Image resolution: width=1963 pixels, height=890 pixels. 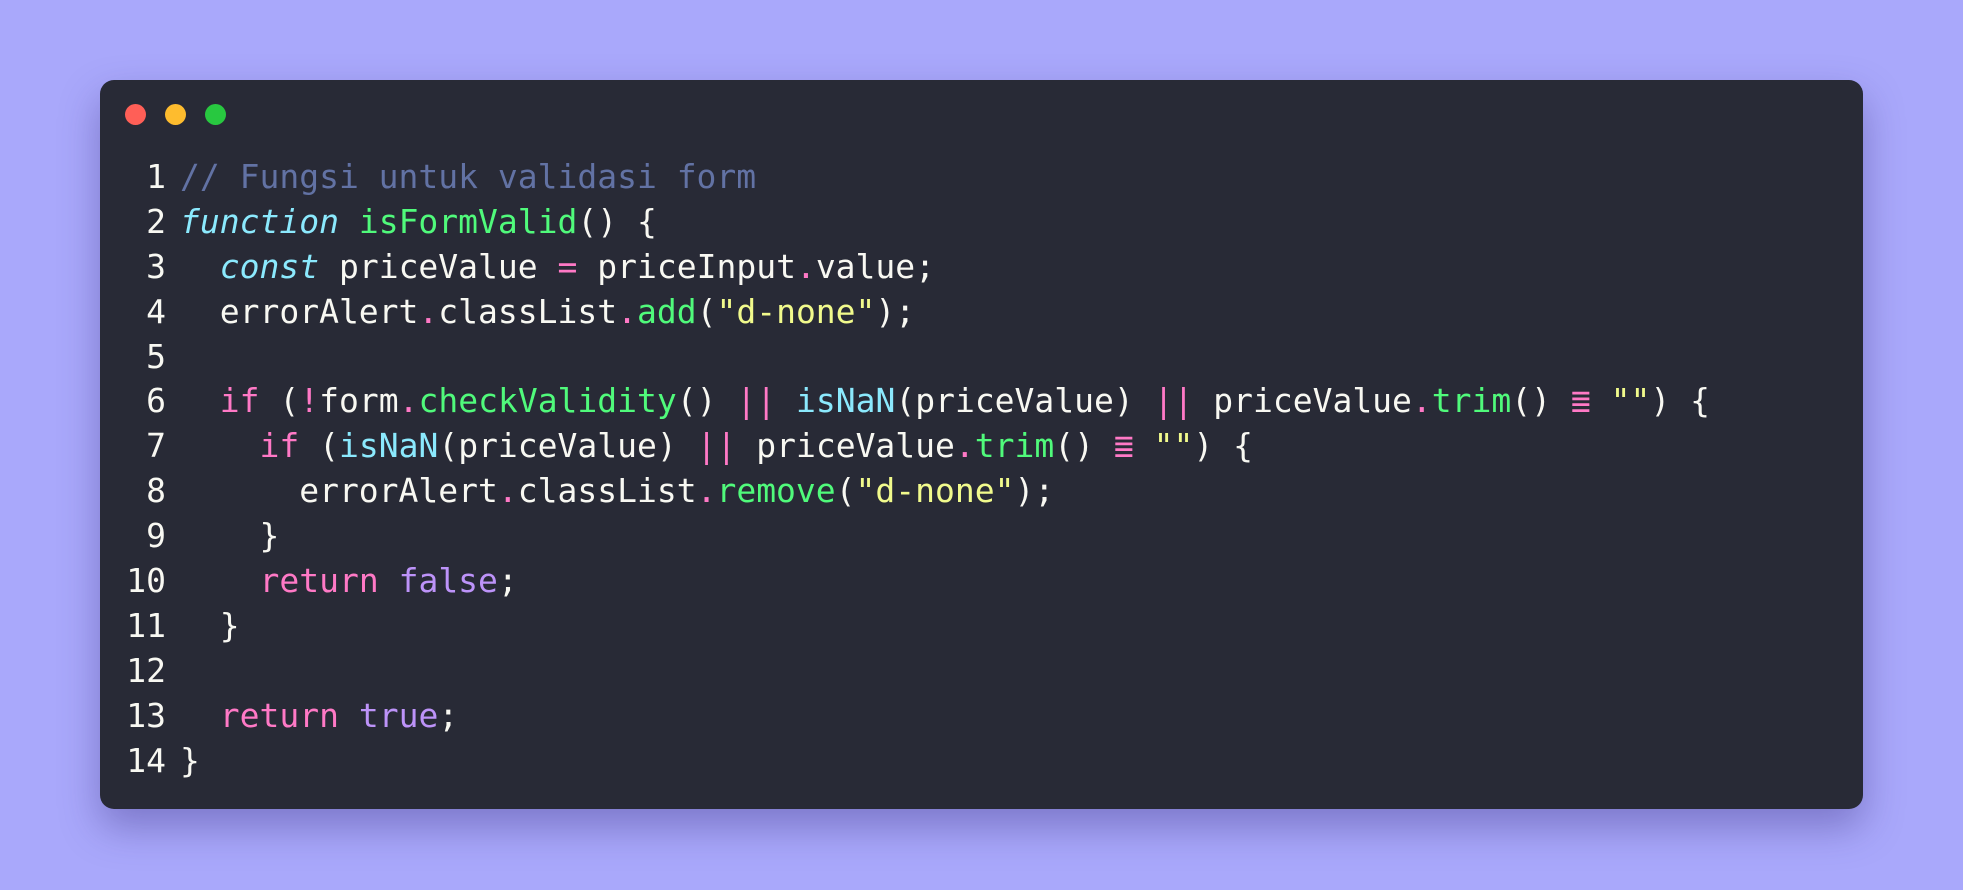 I want to click on line-source: errorAlert.classList.remove("d-none");, so click(x=617, y=491).